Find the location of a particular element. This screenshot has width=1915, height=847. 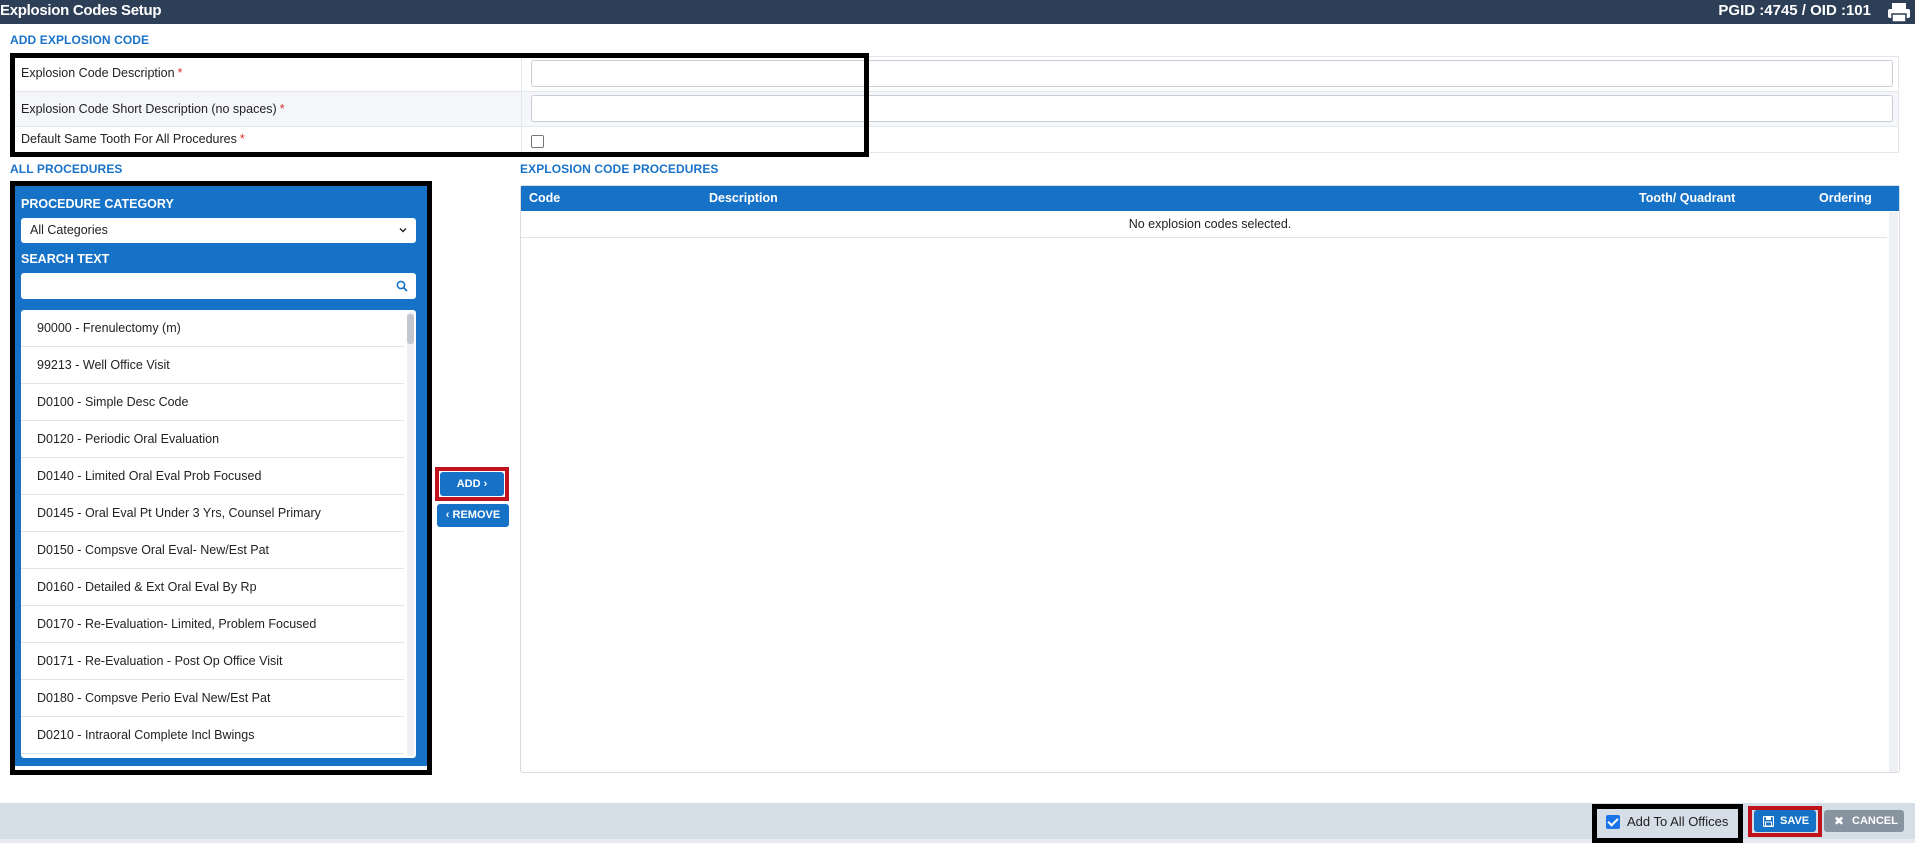

column-header-description: Description is located at coordinates (743, 198).